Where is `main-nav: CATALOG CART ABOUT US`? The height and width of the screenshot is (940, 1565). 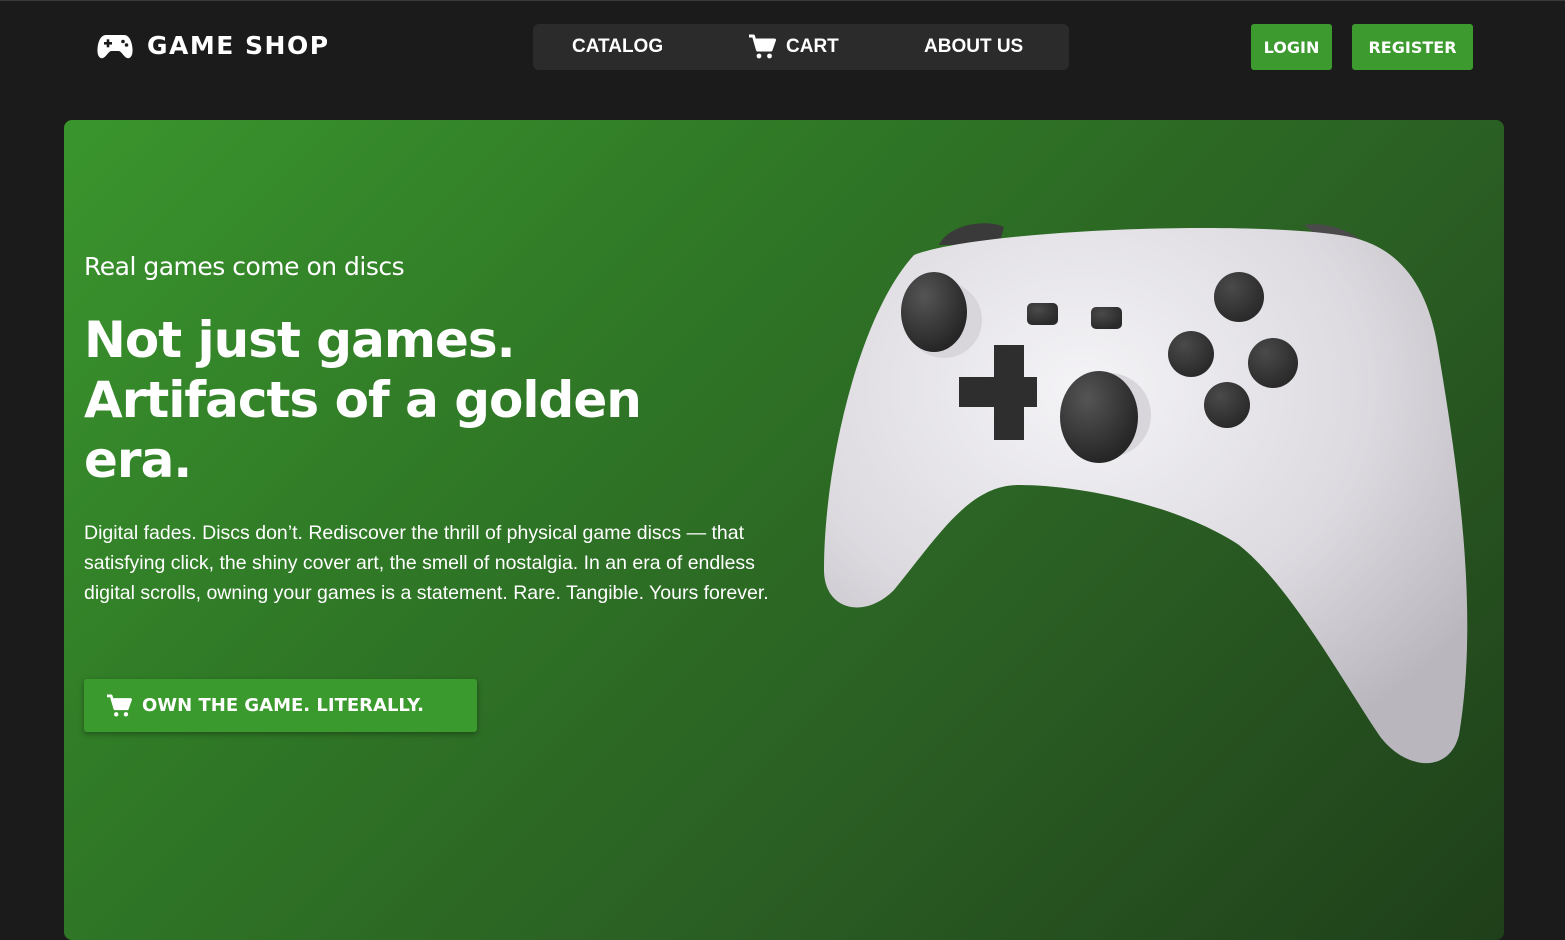 main-nav: CATALOG CART ABOUT US is located at coordinates (801, 47).